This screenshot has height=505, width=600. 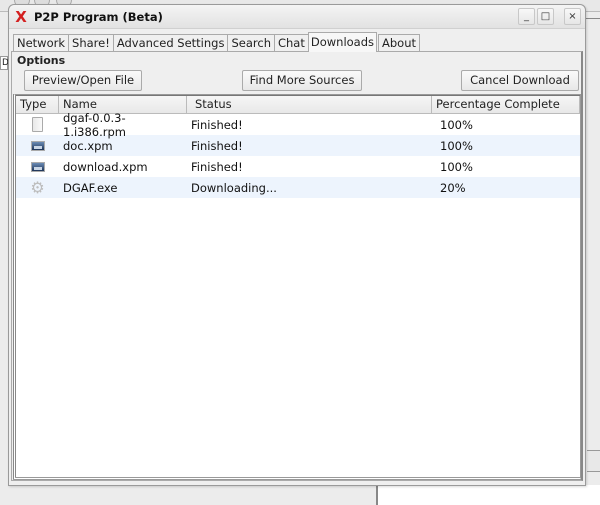 What do you see at coordinates (488, 495) in the screenshot?
I see `background-panel-bottom` at bounding box center [488, 495].